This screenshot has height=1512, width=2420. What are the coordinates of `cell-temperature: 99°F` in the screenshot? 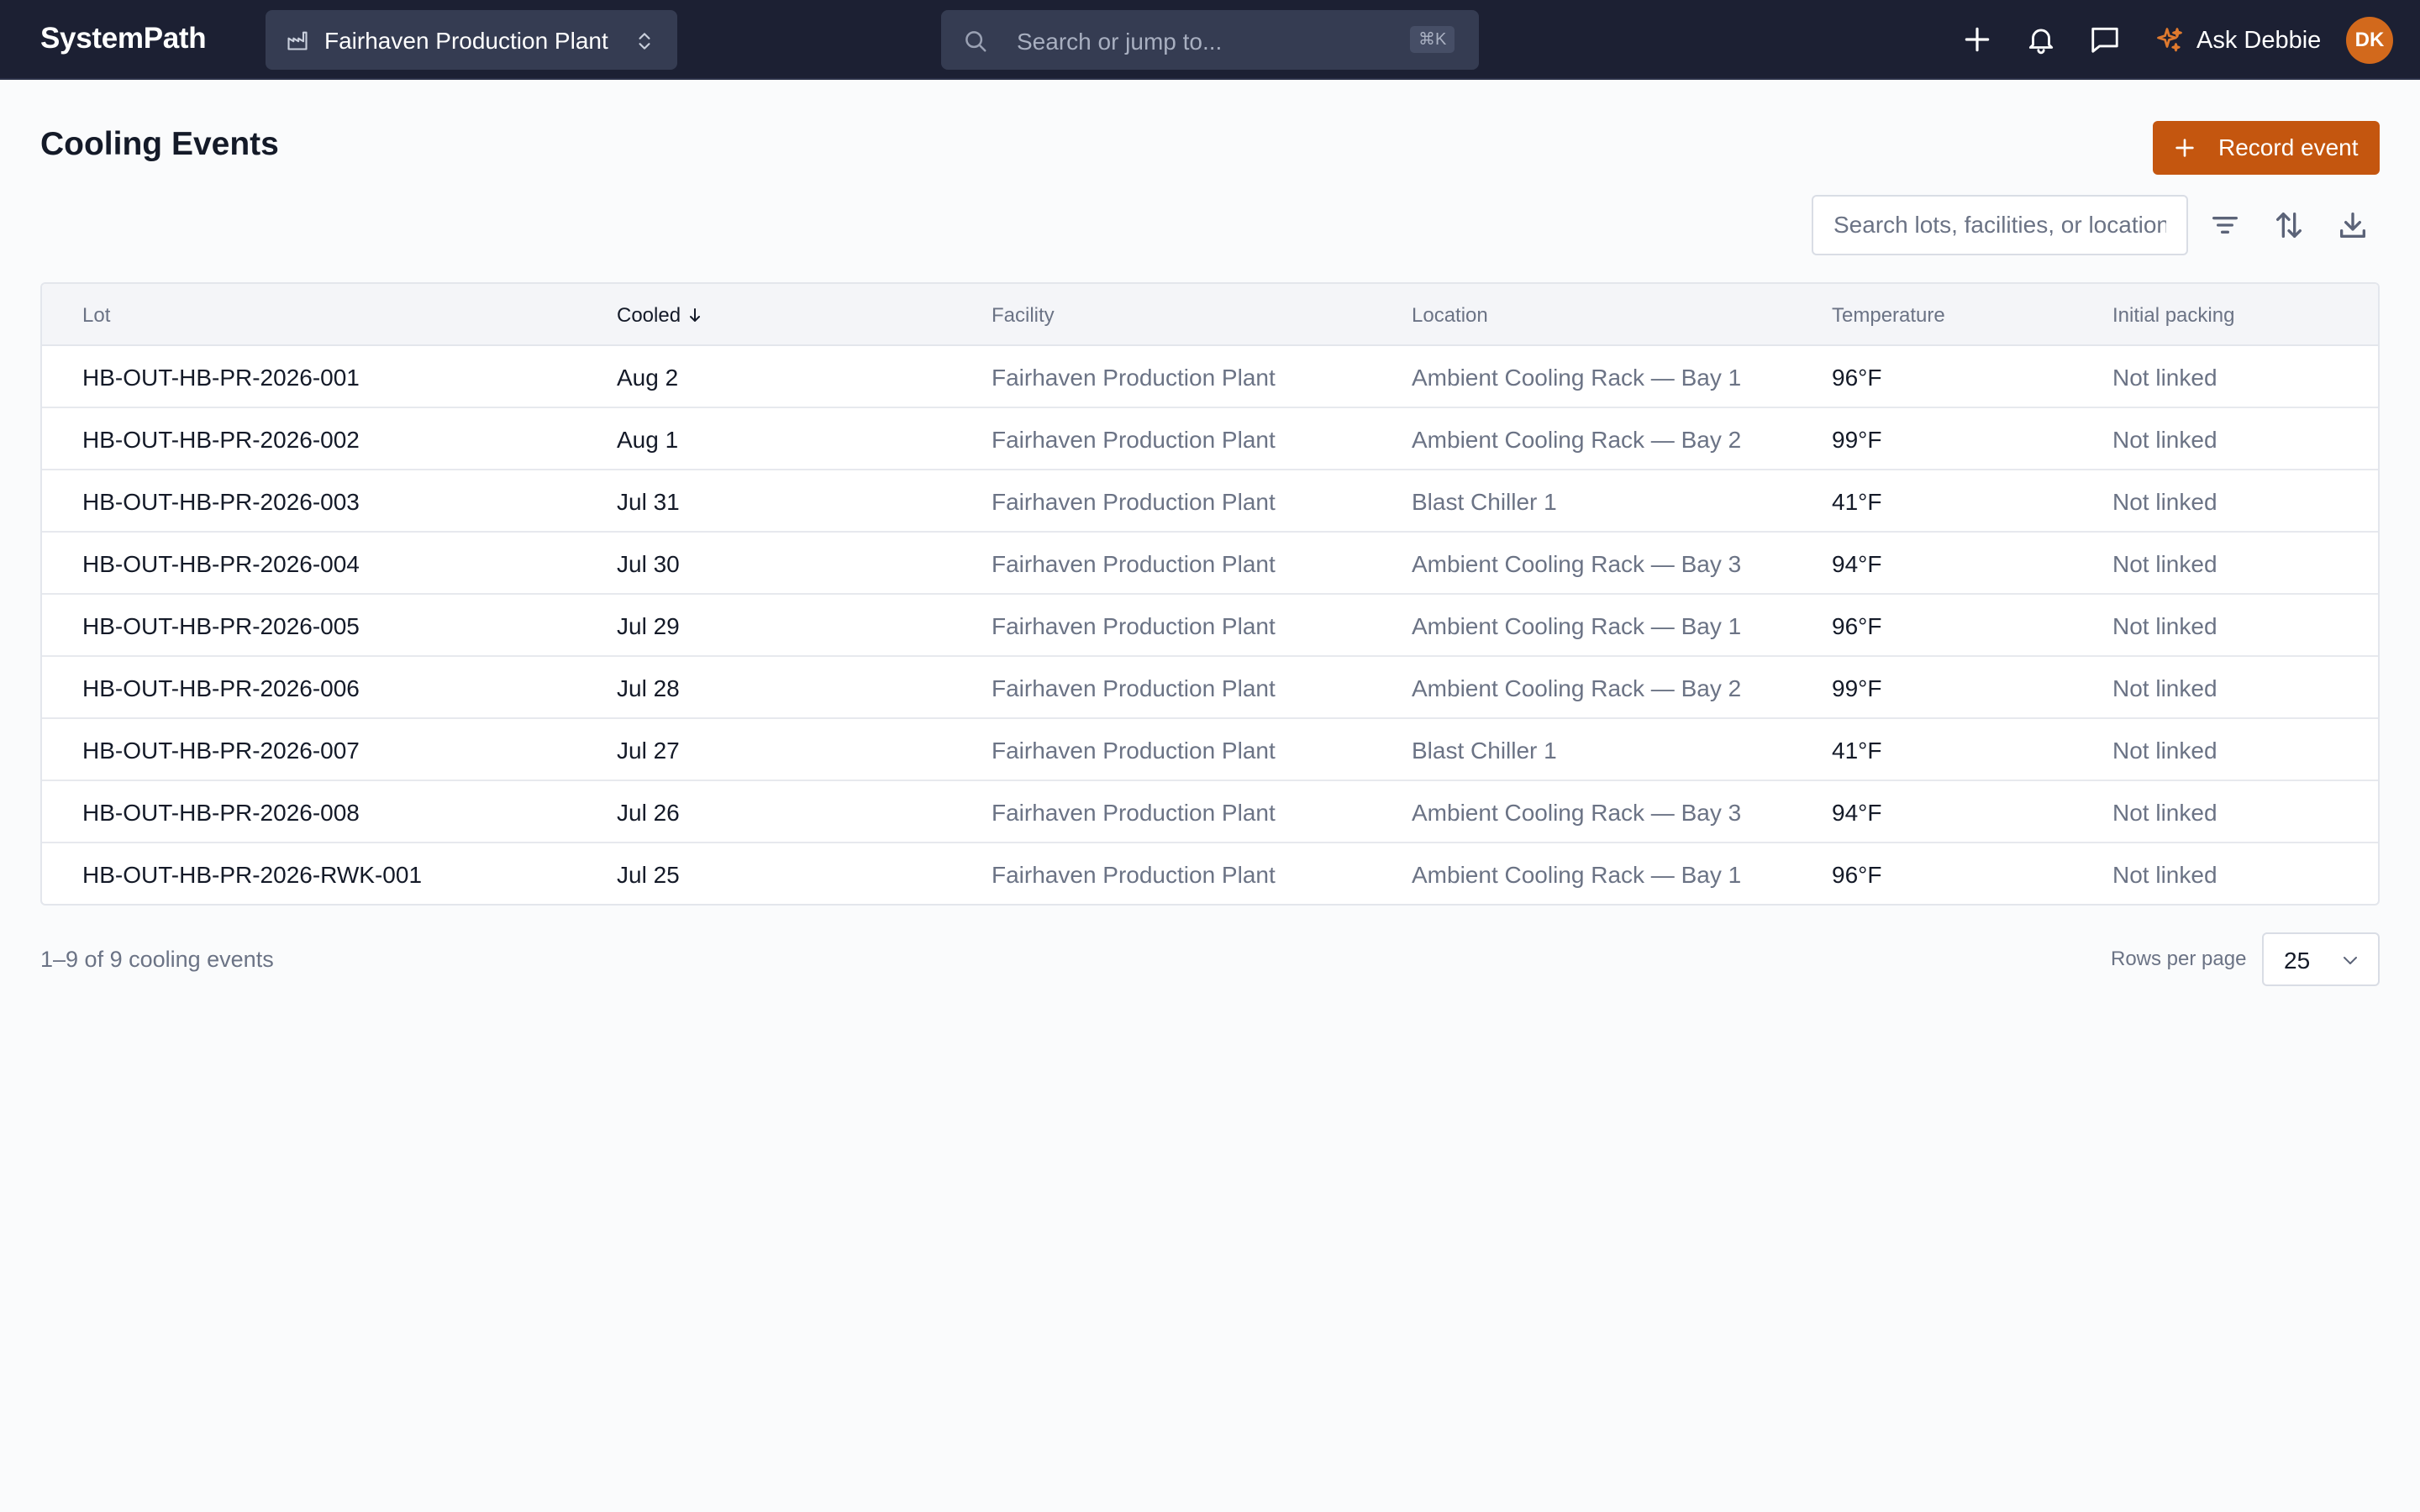 It's located at (1857, 440).